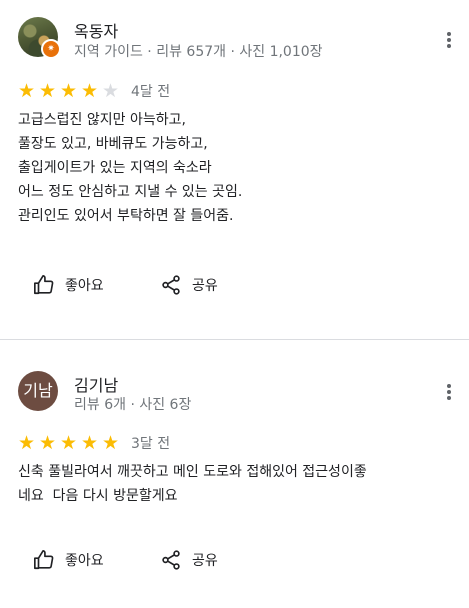  Describe the element at coordinates (234, 339) in the screenshot. I see `review-divider` at that location.